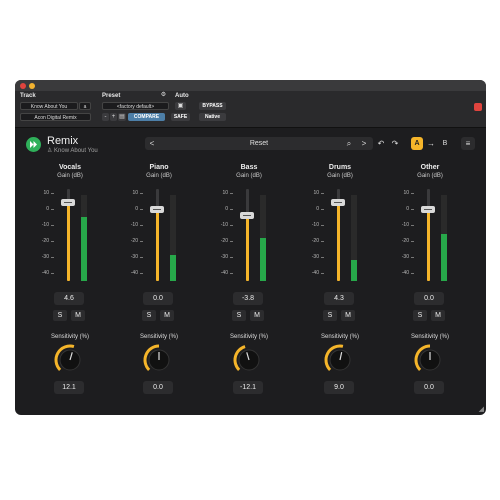 This screenshot has height=500, width=500. What do you see at coordinates (55, 117) in the screenshot?
I see `insert-select: Acon Digital Remix` at bounding box center [55, 117].